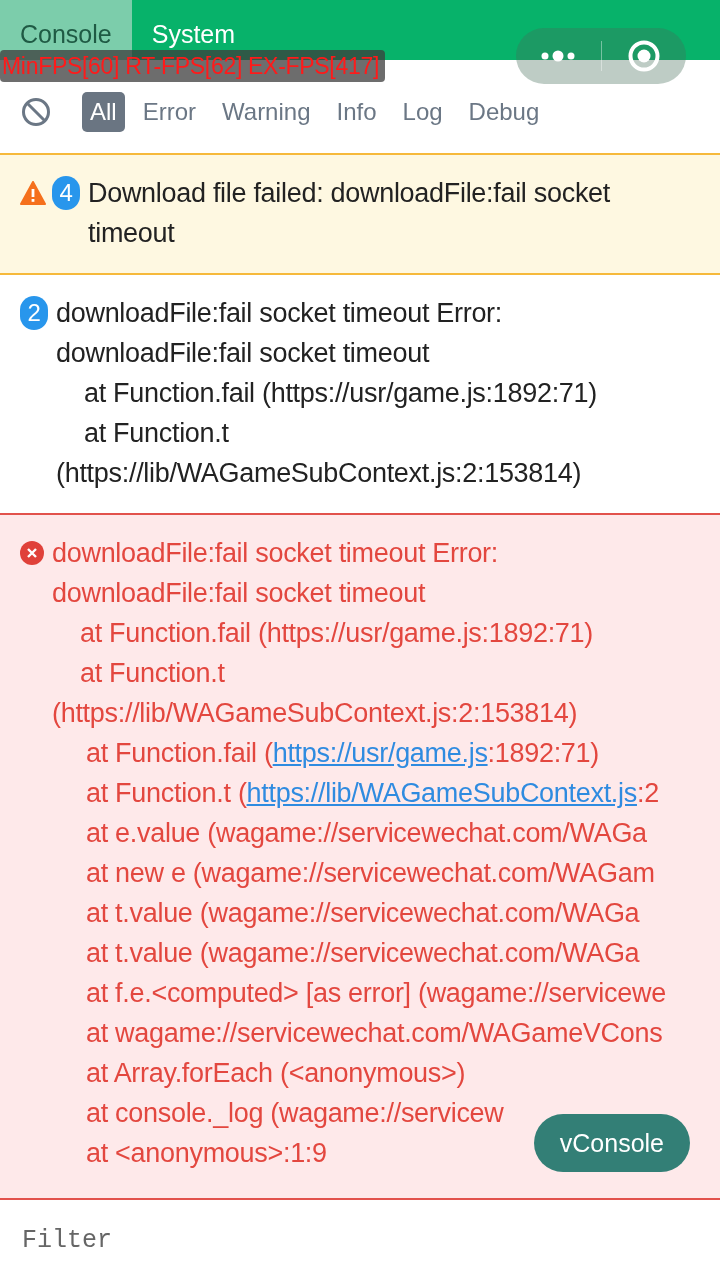 Image resolution: width=720 pixels, height=1280 pixels. Describe the element at coordinates (504, 111) in the screenshot. I see `filter-tab: Debug` at that location.